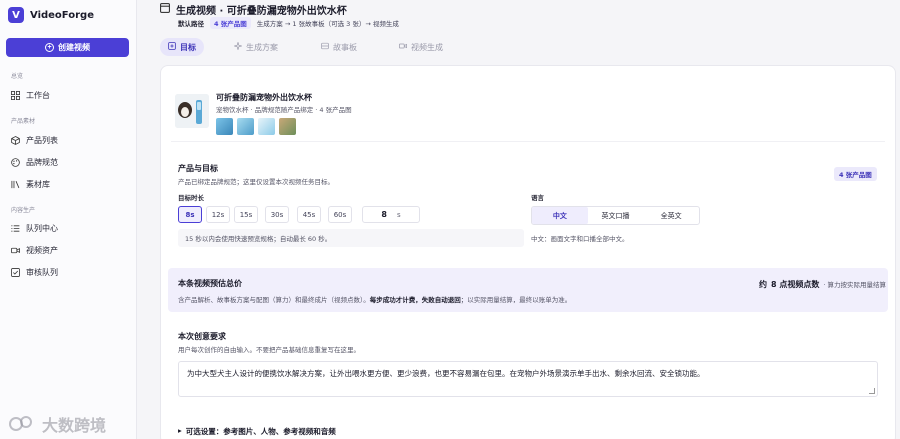 Image resolution: width=900 pixels, height=439 pixels. What do you see at coordinates (274, 300) in the screenshot?
I see `price-desc-pre: 含产品解析、故事板方案与配图（算力）和最终成片（视频点数）。` at bounding box center [274, 300].